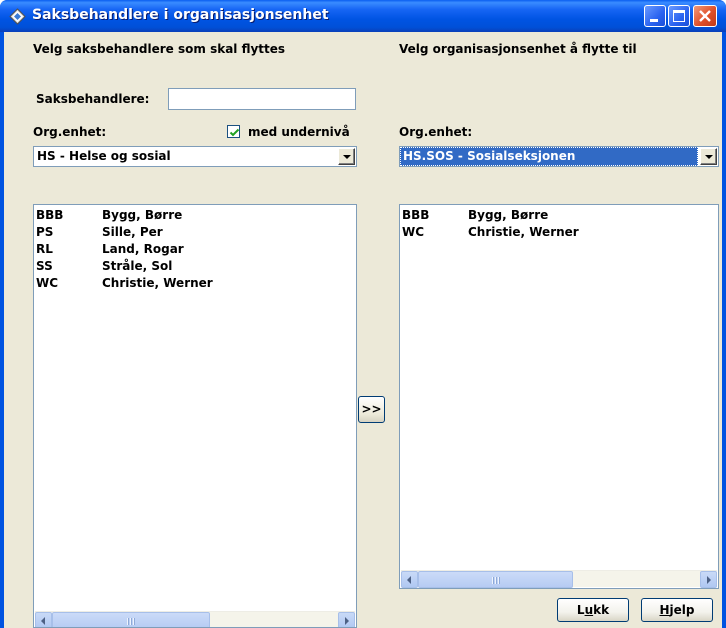 The width and height of the screenshot is (726, 628). What do you see at coordinates (299, 132) in the screenshot?
I see `subunit-checkbox-label: med undernivå` at bounding box center [299, 132].